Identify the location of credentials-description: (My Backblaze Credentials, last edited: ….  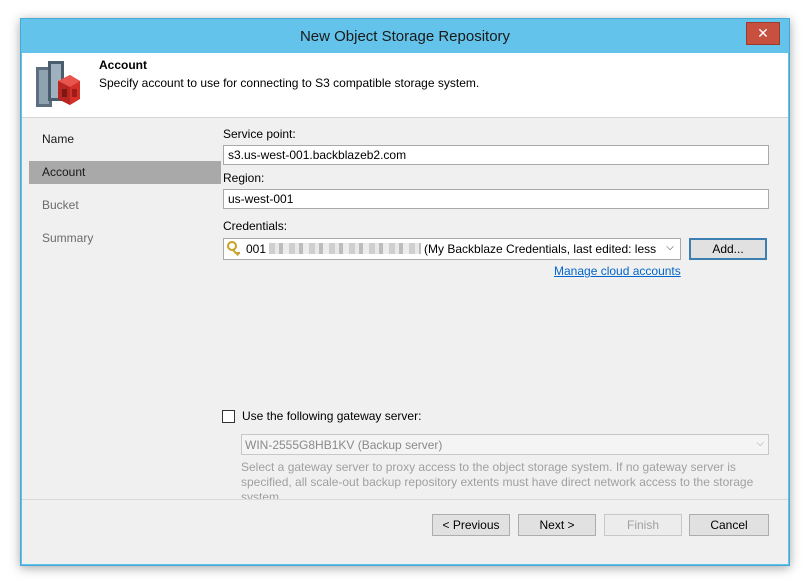
(540, 249).